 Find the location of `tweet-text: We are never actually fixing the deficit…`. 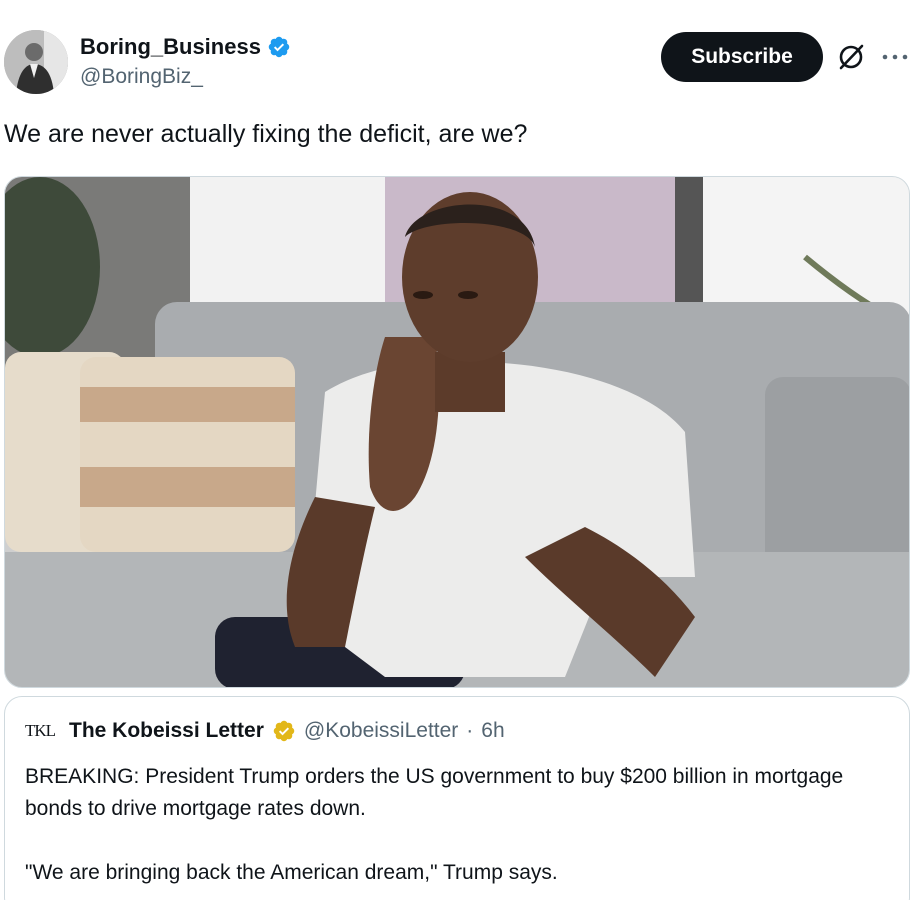

tweet-text: We are never actually fixing the deficit… is located at coordinates (266, 134).